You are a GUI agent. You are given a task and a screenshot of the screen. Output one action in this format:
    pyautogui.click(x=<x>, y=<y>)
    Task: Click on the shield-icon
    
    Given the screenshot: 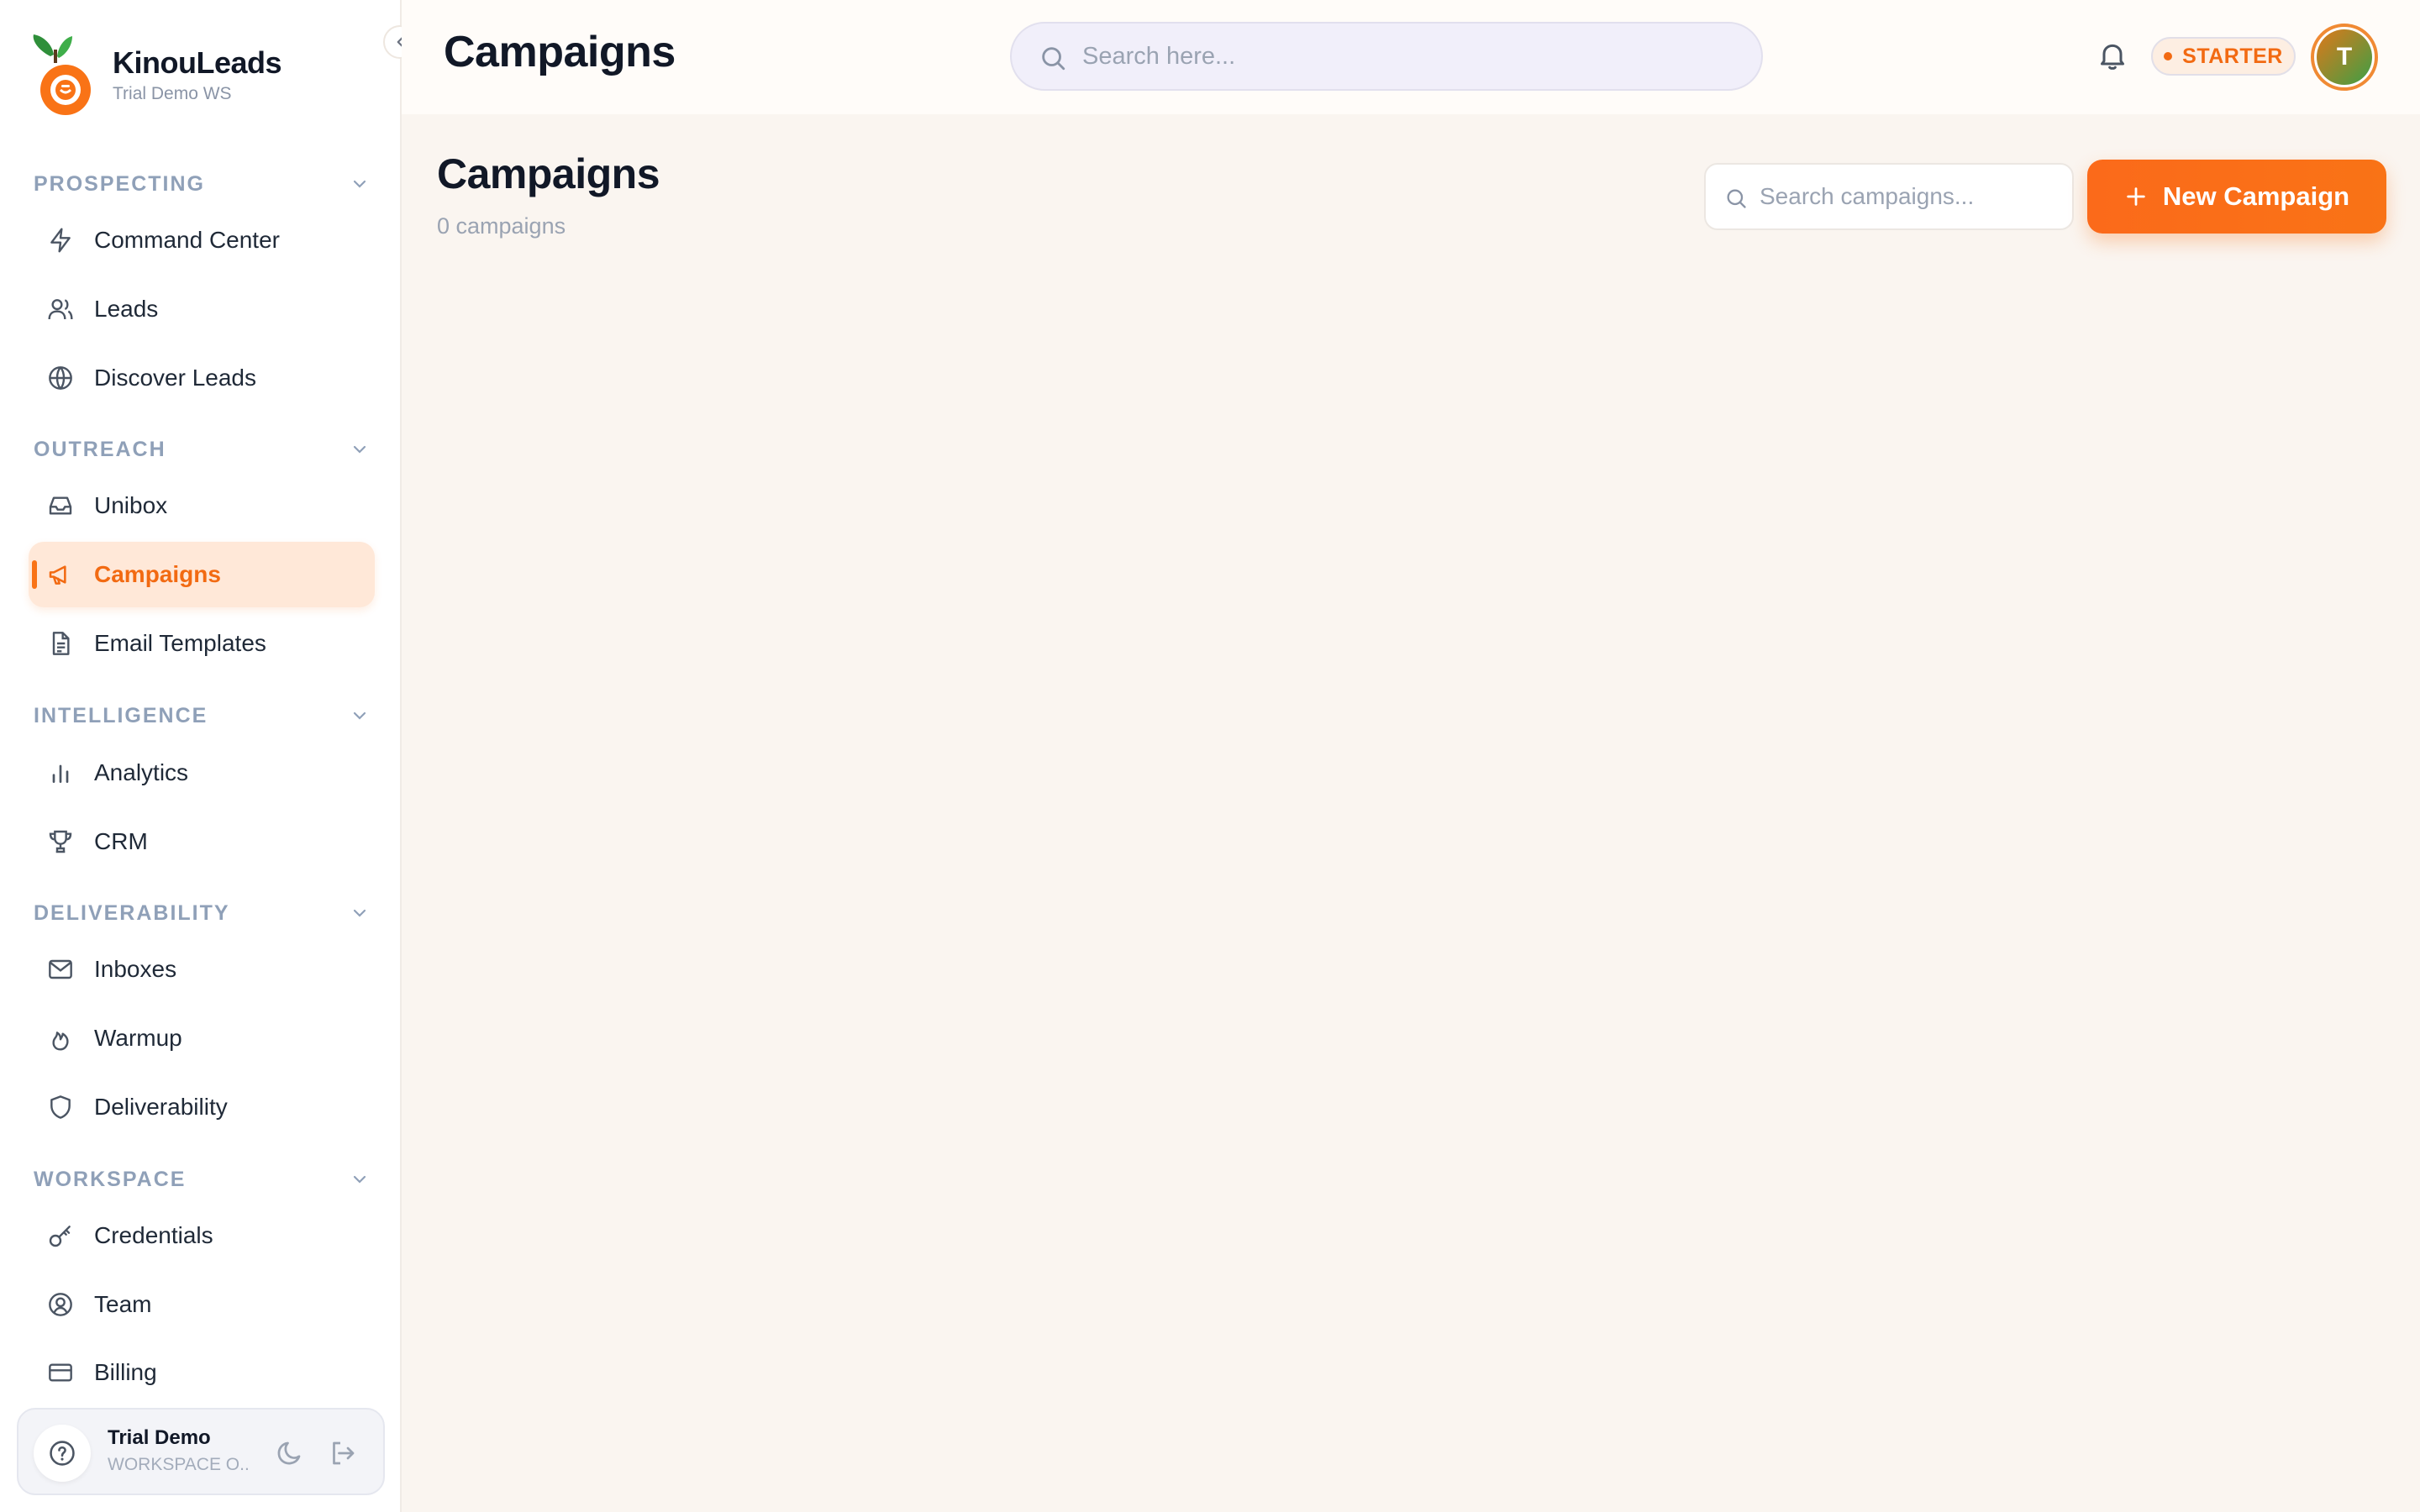 What is the action you would take?
    pyautogui.click(x=60, y=1107)
    